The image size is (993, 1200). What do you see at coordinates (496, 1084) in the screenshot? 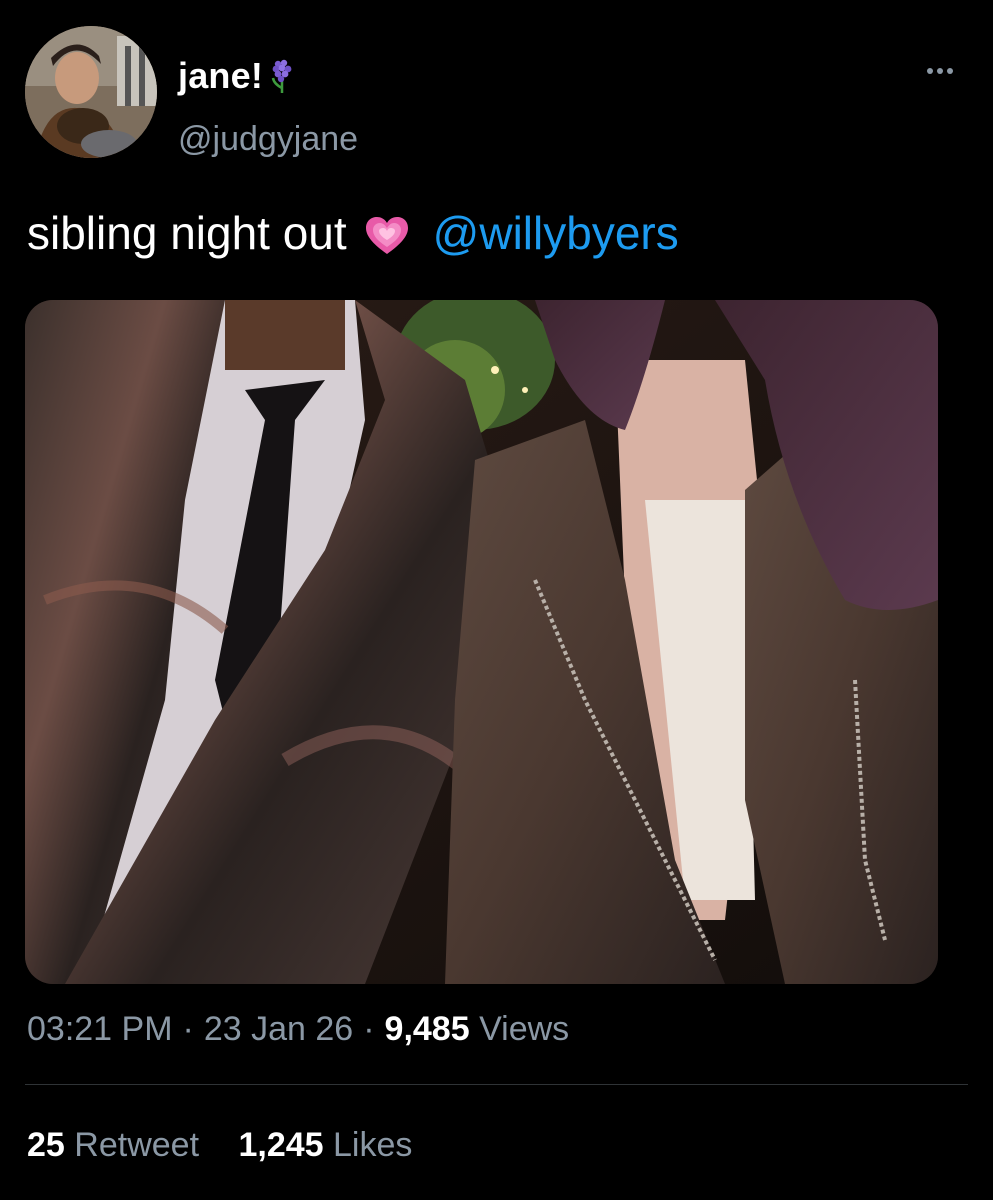
I see `divider` at bounding box center [496, 1084].